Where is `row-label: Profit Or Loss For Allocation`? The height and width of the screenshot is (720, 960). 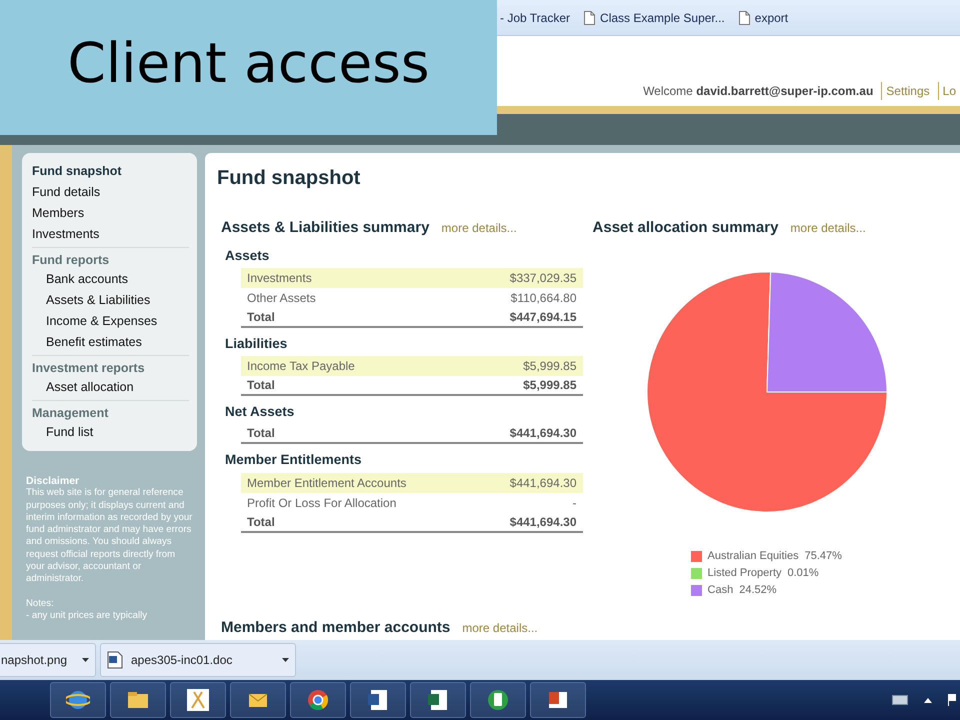
row-label: Profit Or Loss For Allocation is located at coordinates (321, 503).